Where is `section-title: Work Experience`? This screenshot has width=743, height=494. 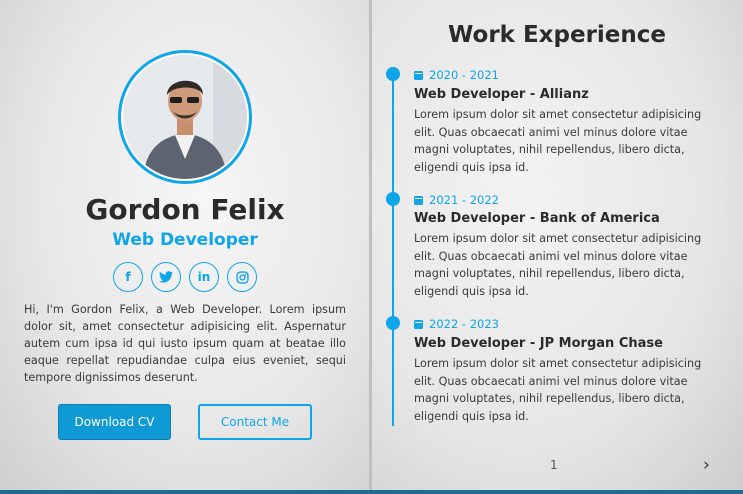
section-title: Work Experience is located at coordinates (557, 35).